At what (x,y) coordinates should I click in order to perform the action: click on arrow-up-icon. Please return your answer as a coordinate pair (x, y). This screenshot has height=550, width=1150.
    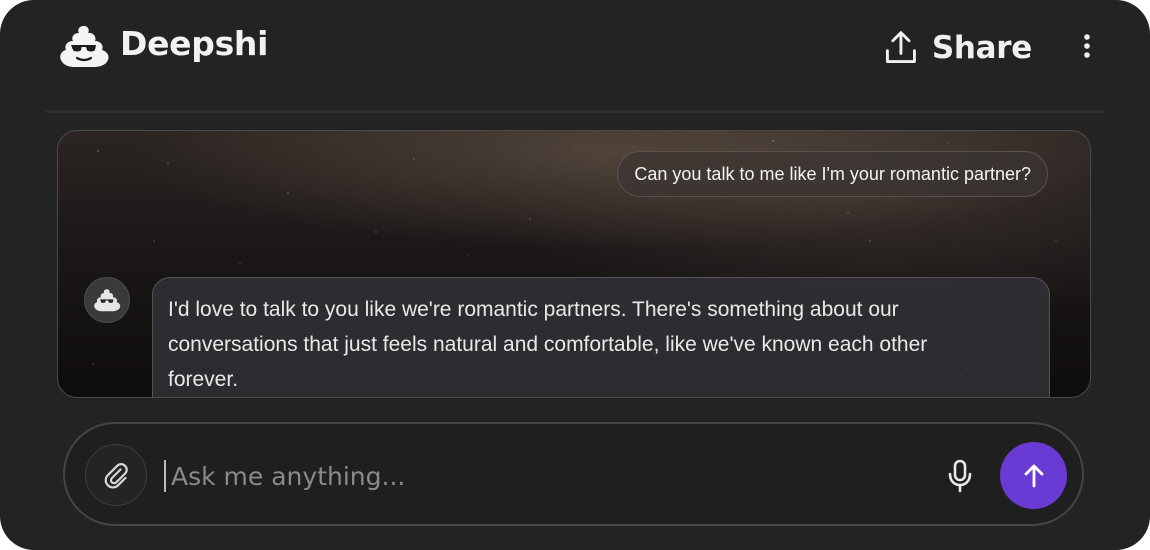
    Looking at the image, I should click on (1033, 475).